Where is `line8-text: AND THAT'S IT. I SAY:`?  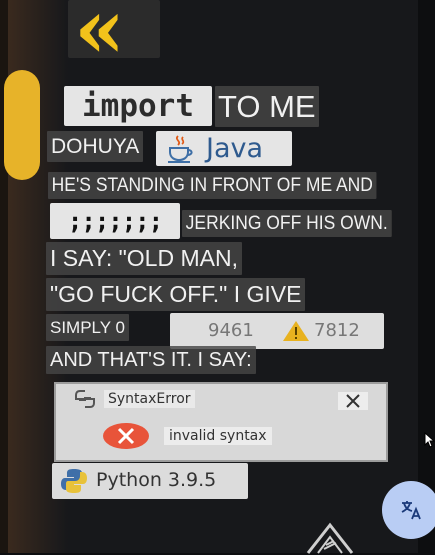 line8-text: AND THAT'S IT. I SAY: is located at coordinates (151, 360).